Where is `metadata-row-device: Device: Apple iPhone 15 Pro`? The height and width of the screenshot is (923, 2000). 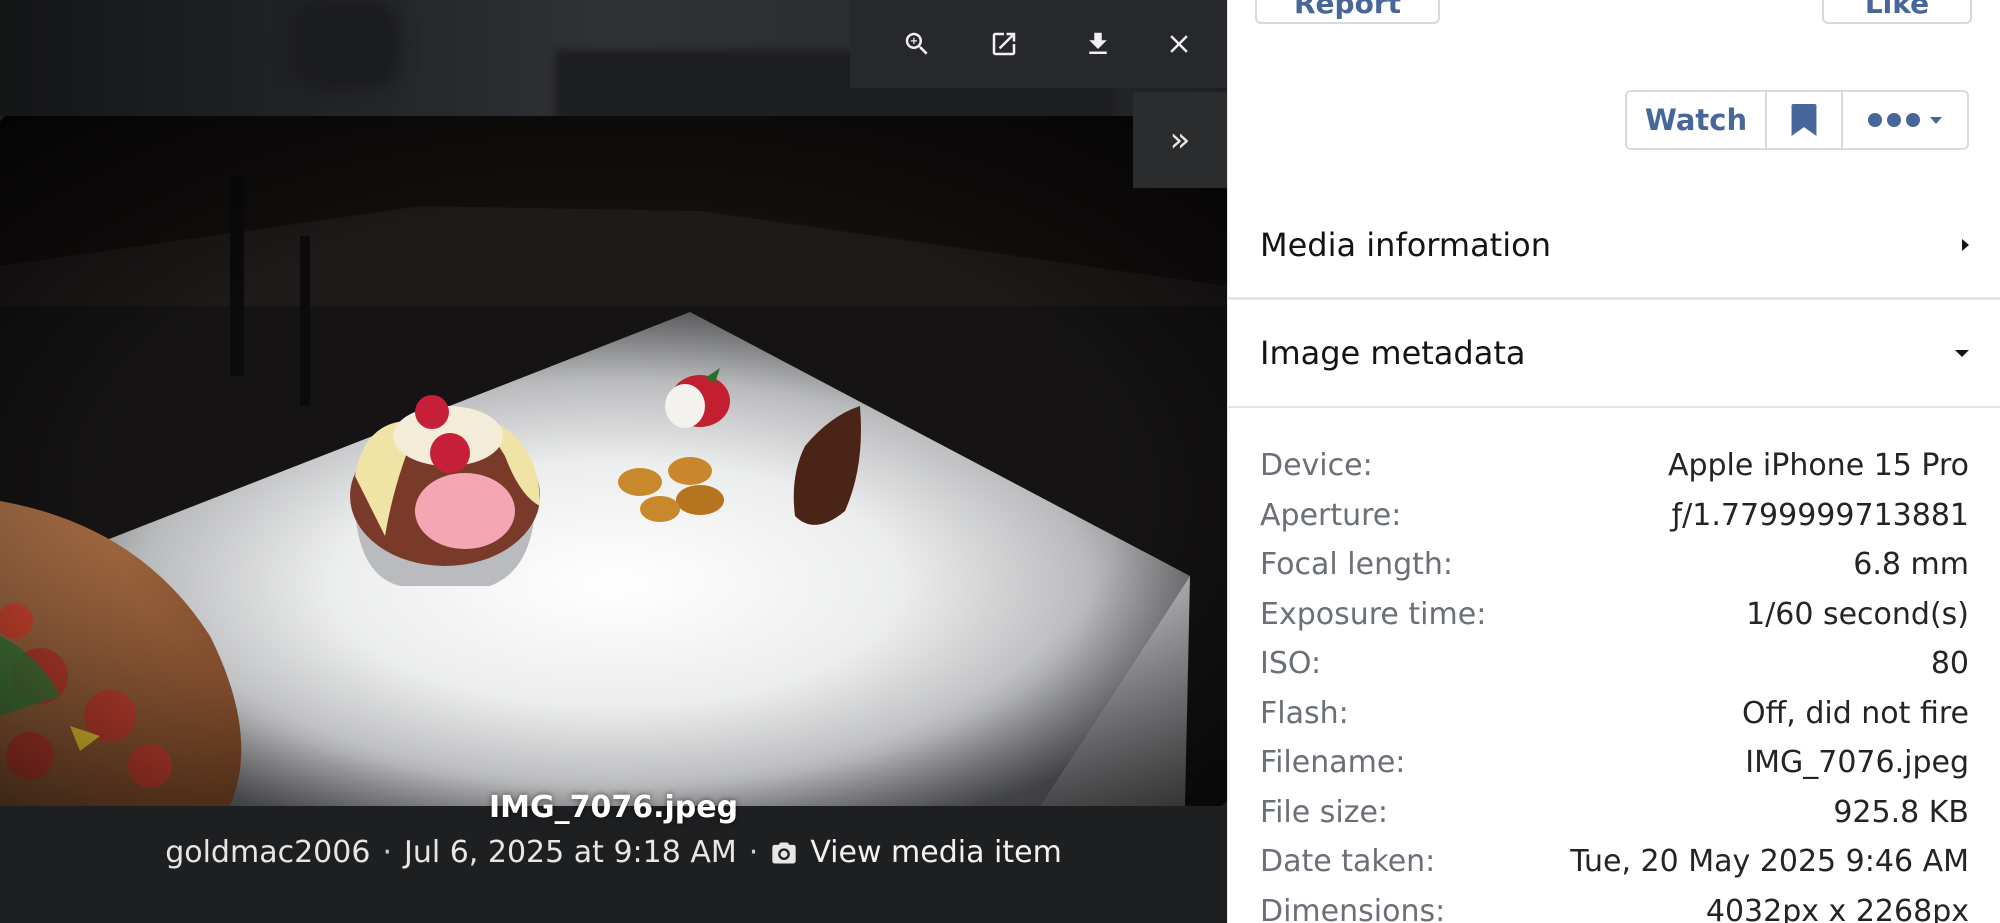 metadata-row-device: Device: Apple iPhone 15 Pro is located at coordinates (1614, 466).